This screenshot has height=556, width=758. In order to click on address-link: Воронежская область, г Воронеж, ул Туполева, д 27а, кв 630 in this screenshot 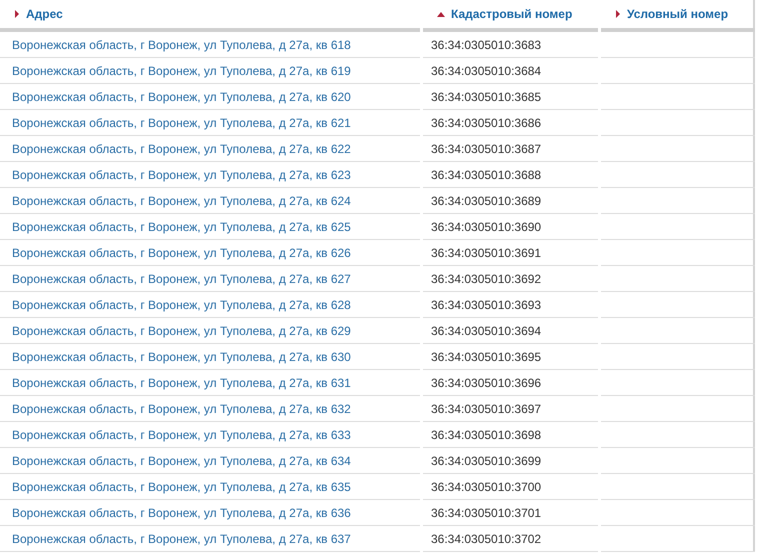, I will do `click(181, 357)`.